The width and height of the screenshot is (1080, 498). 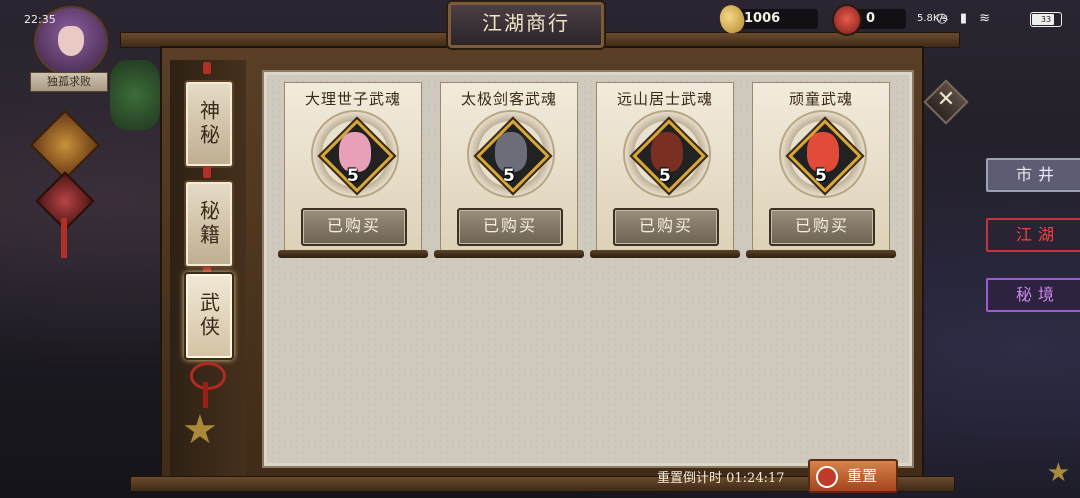 I want to click on tab-mystery: 神秘, so click(x=209, y=124).